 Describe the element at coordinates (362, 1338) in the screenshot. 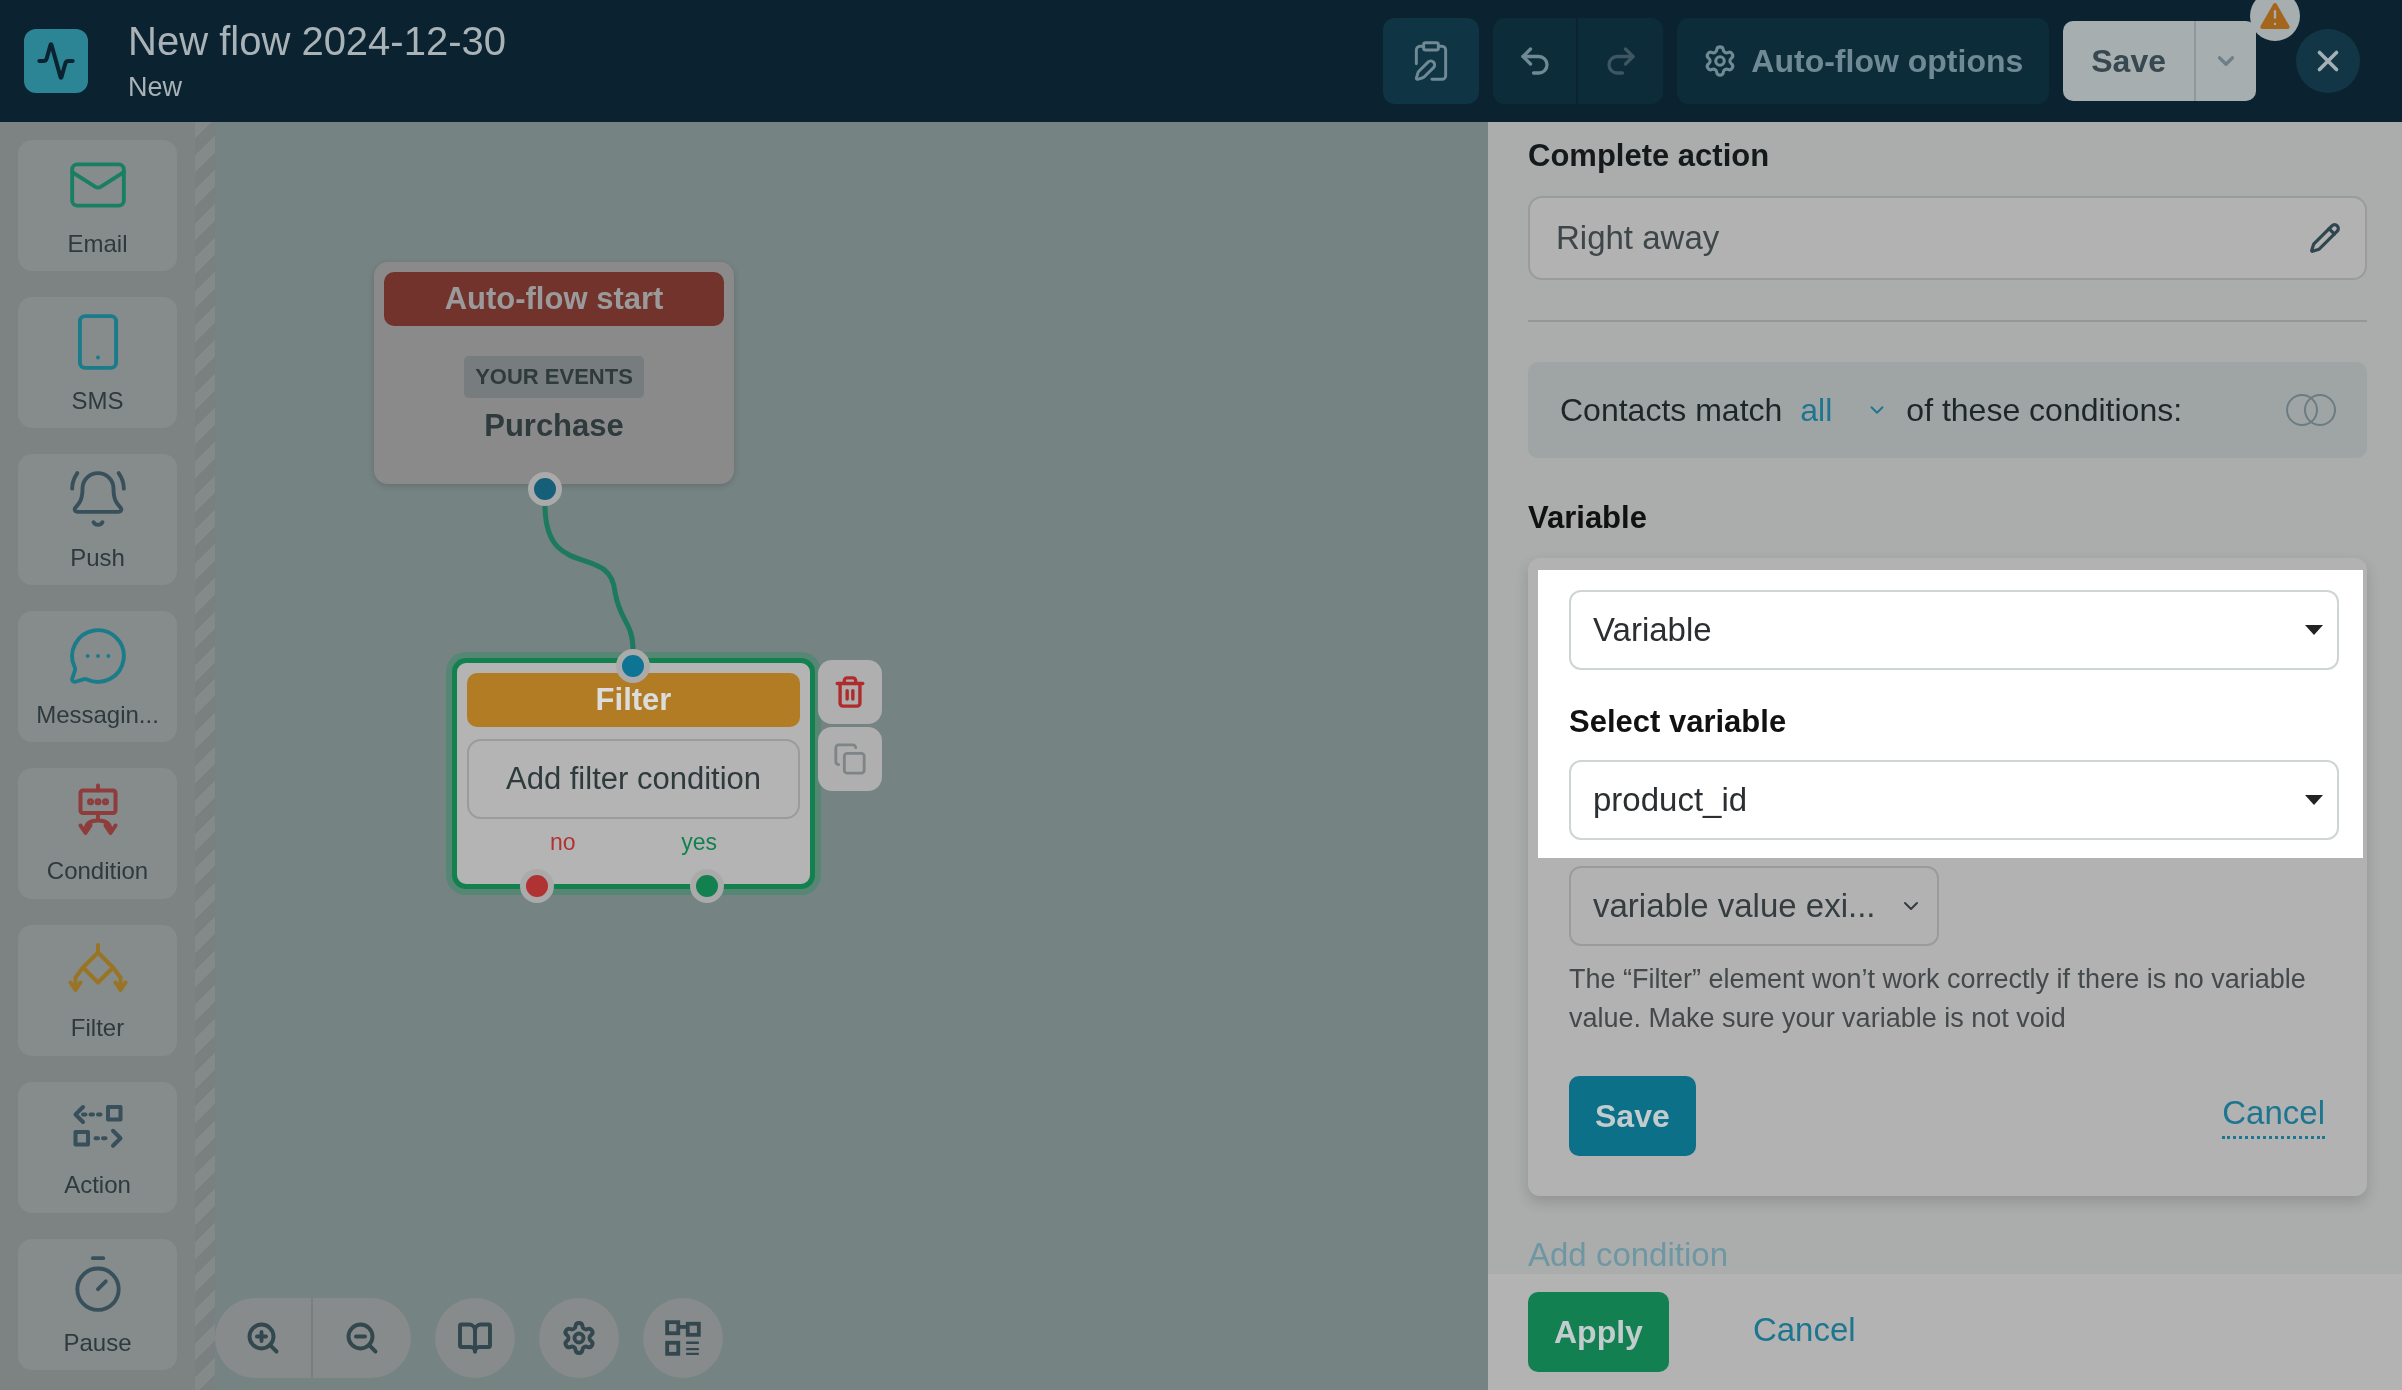

I see `zoom-out-icon` at that location.